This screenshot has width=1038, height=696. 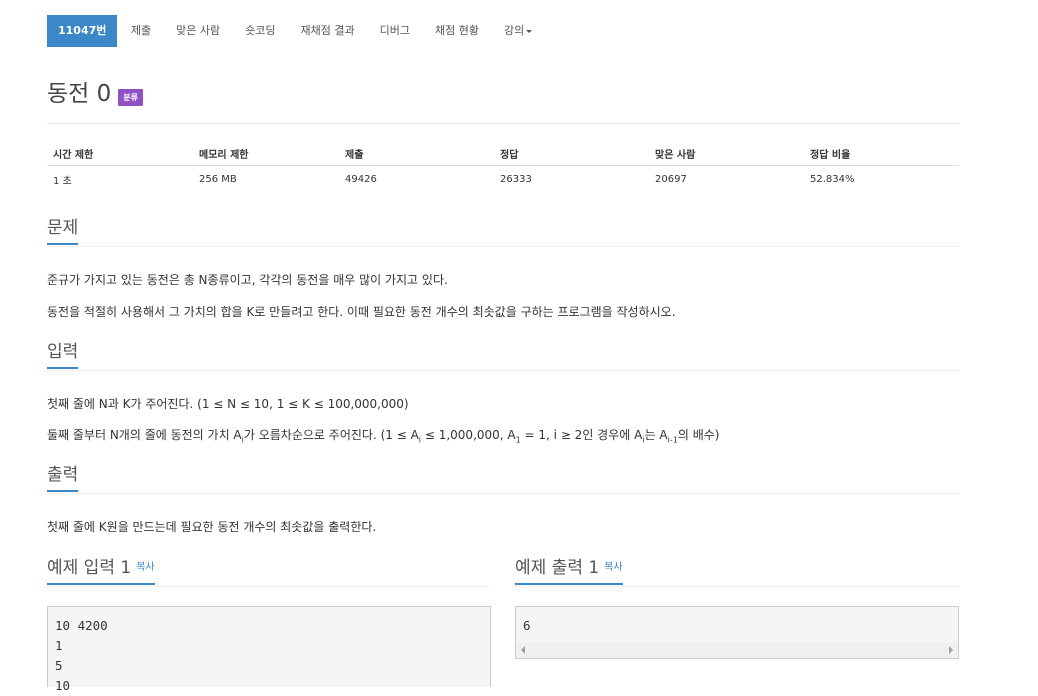 I want to click on sample-input-box: 10 4200 1 5 10, so click(x=269, y=649).